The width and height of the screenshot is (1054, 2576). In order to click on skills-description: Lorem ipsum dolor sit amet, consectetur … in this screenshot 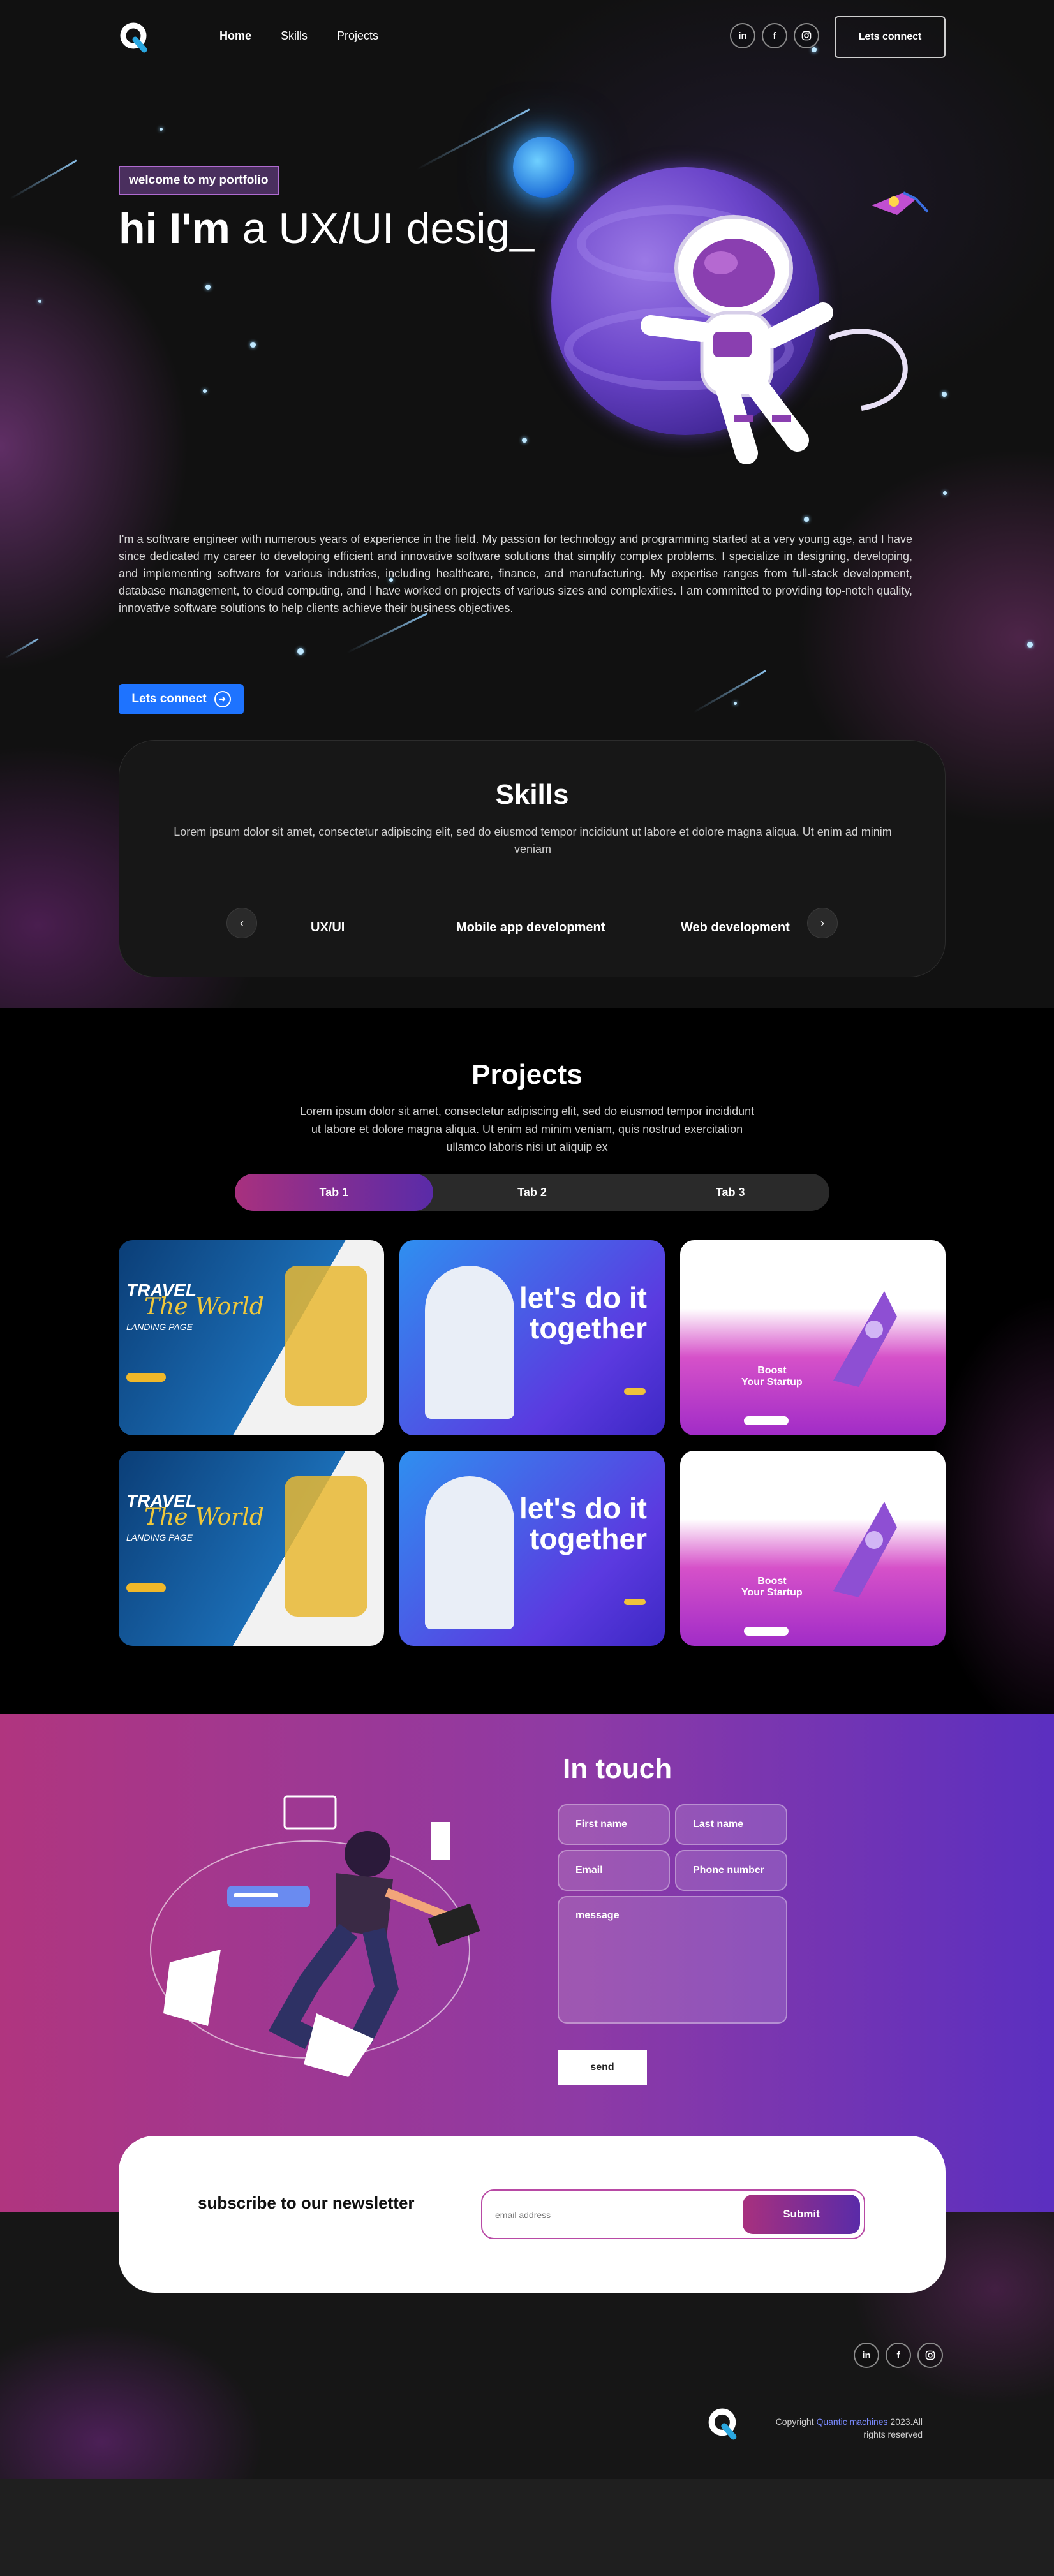, I will do `click(533, 840)`.